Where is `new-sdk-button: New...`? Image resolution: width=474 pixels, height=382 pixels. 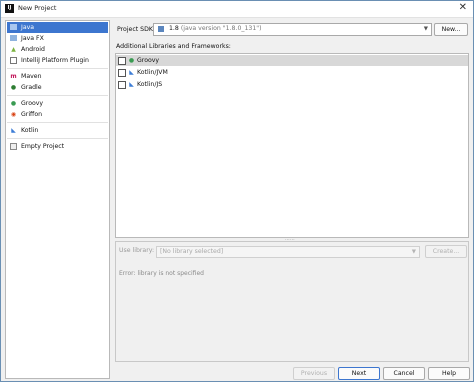 new-sdk-button: New... is located at coordinates (451, 29).